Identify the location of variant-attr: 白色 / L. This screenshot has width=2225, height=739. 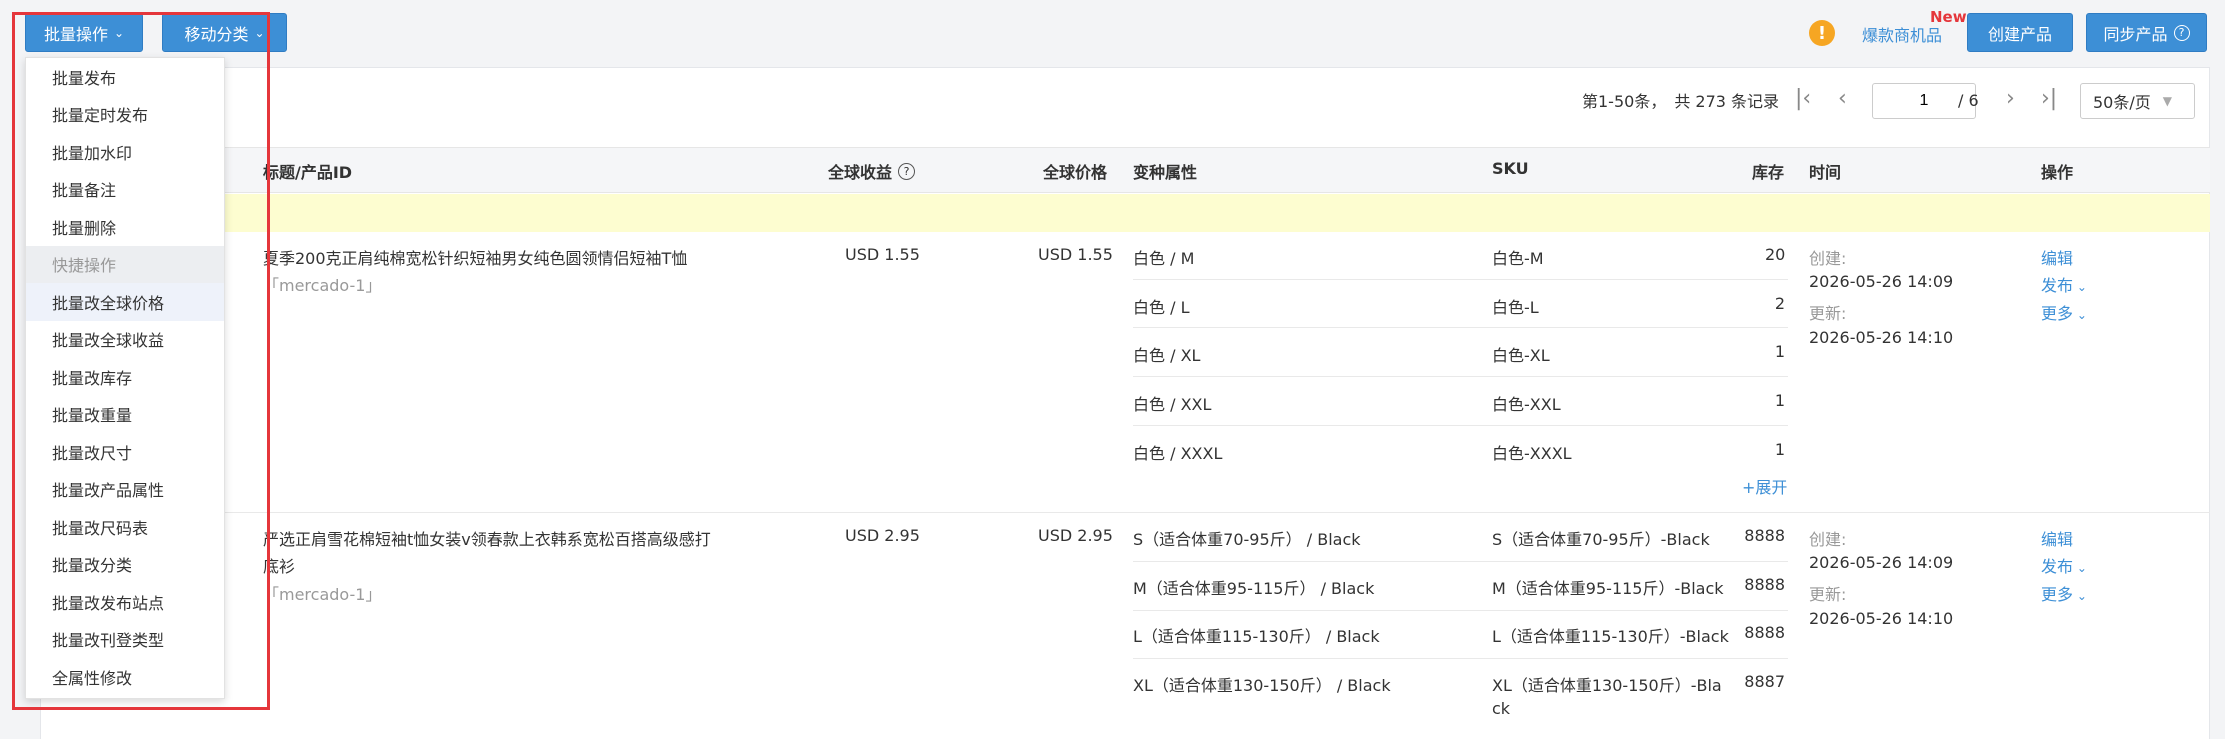
(1161, 307).